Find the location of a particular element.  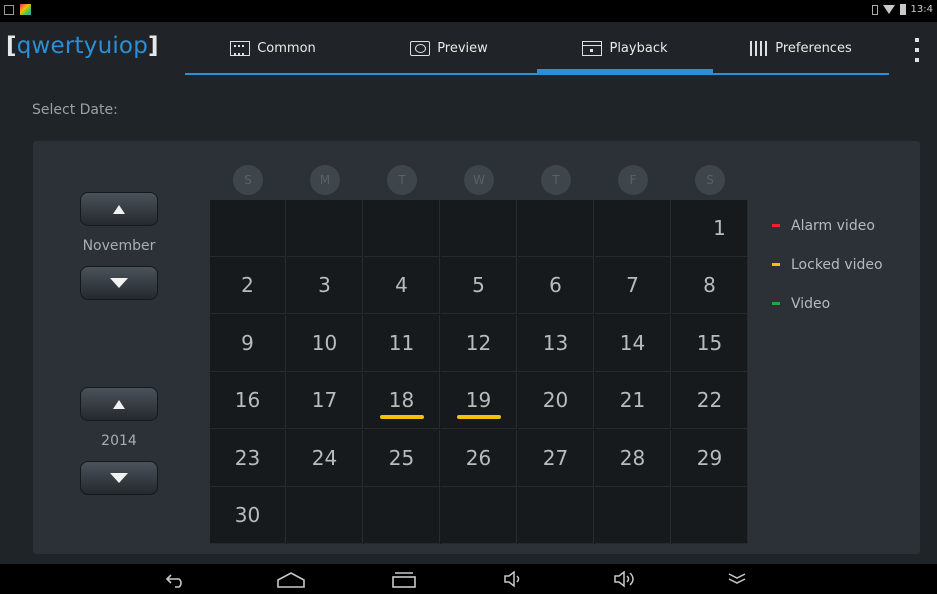

tab-preview: Preview is located at coordinates (449, 48).